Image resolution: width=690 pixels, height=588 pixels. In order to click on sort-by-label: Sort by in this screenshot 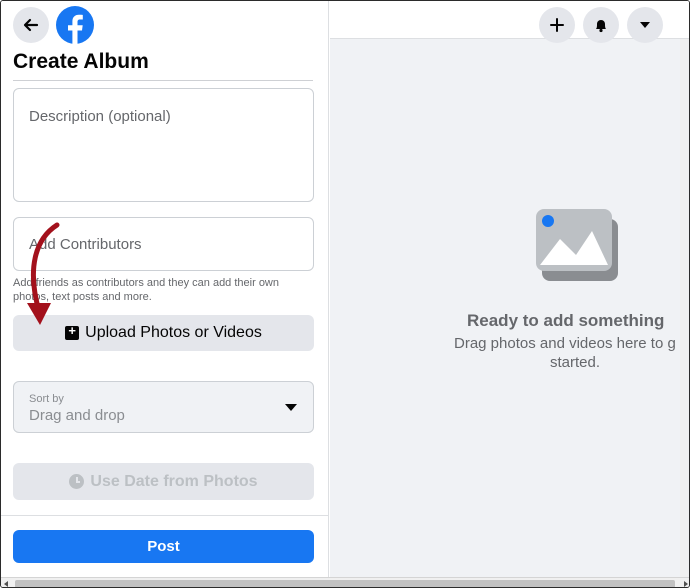, I will do `click(46, 399)`.